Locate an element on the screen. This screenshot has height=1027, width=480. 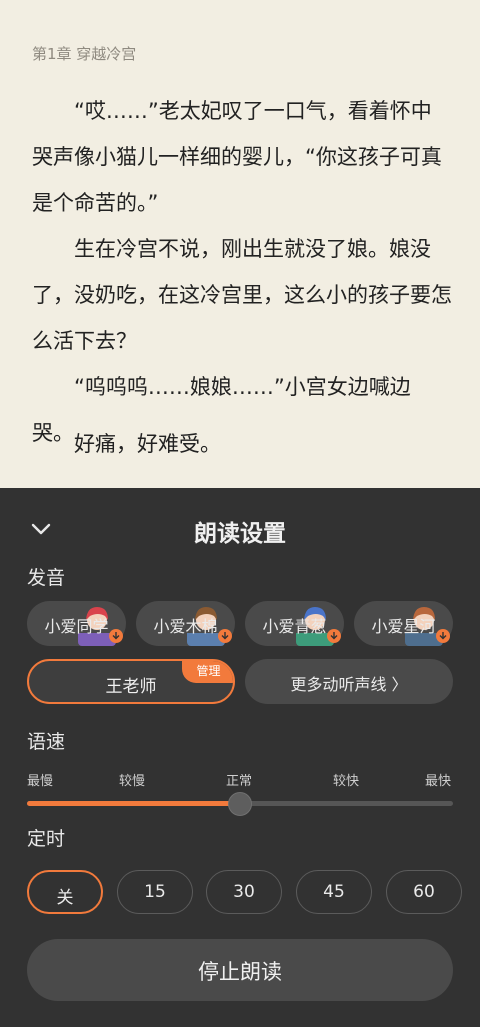
voice-option-selected: 王老师 管理 is located at coordinates (131, 681).